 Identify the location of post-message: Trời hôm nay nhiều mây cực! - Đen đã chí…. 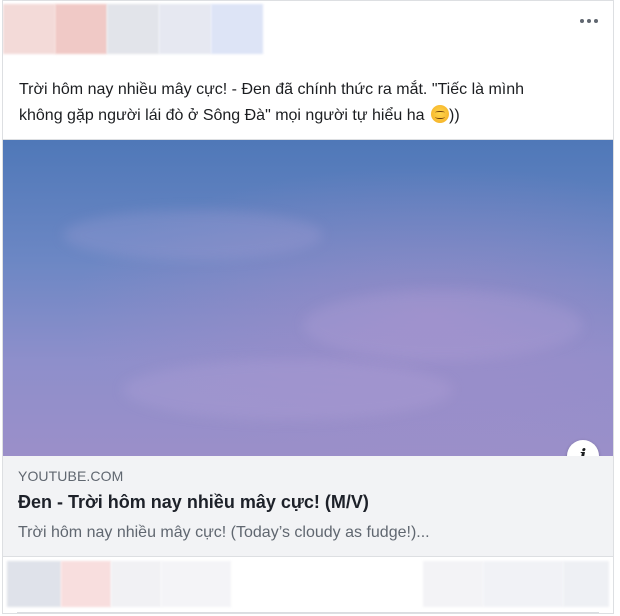
(309, 103).